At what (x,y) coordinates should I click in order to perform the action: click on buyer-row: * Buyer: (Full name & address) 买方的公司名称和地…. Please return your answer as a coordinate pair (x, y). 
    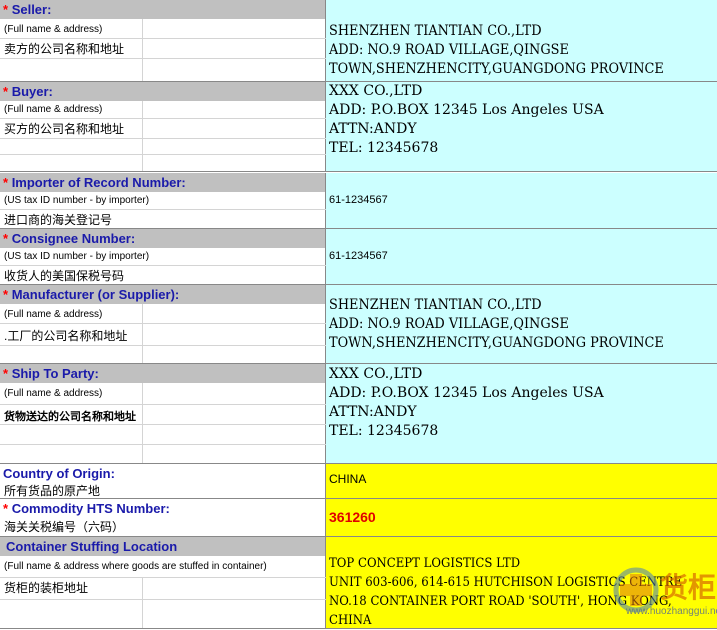
    Looking at the image, I should click on (358, 126).